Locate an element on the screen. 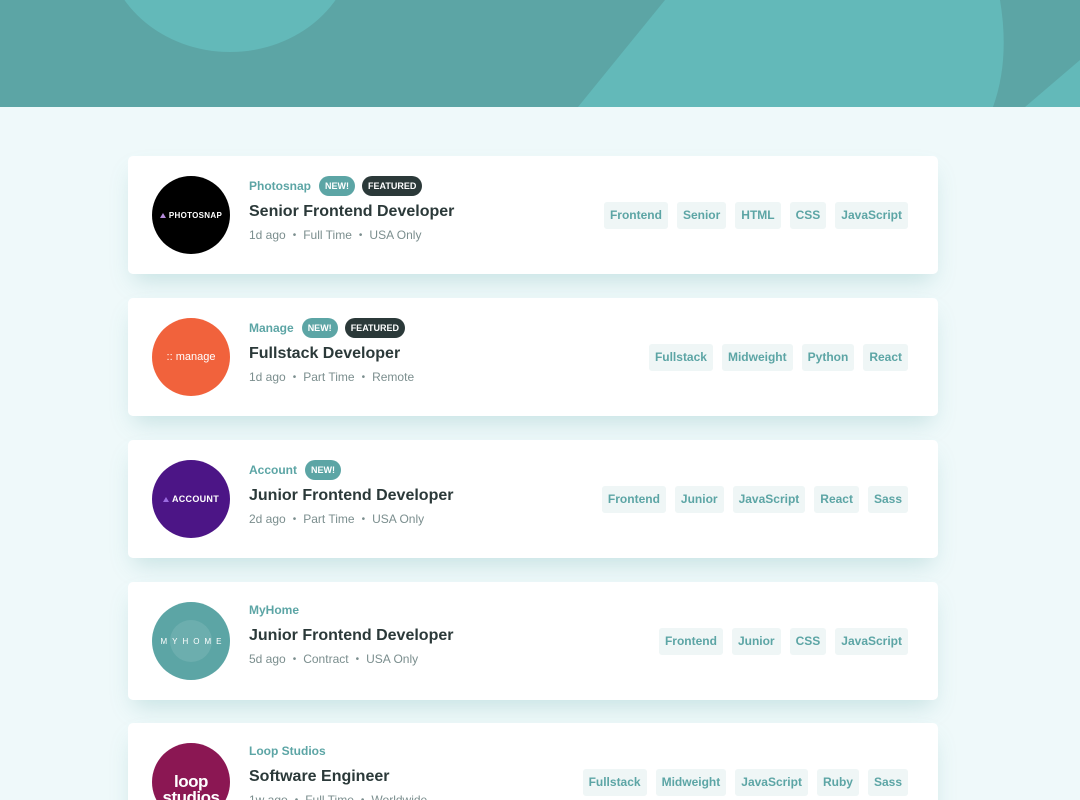 This screenshot has height=800, width=1080. job-tags: Frontend Senior HTML CSS JavaScript is located at coordinates (755, 215).